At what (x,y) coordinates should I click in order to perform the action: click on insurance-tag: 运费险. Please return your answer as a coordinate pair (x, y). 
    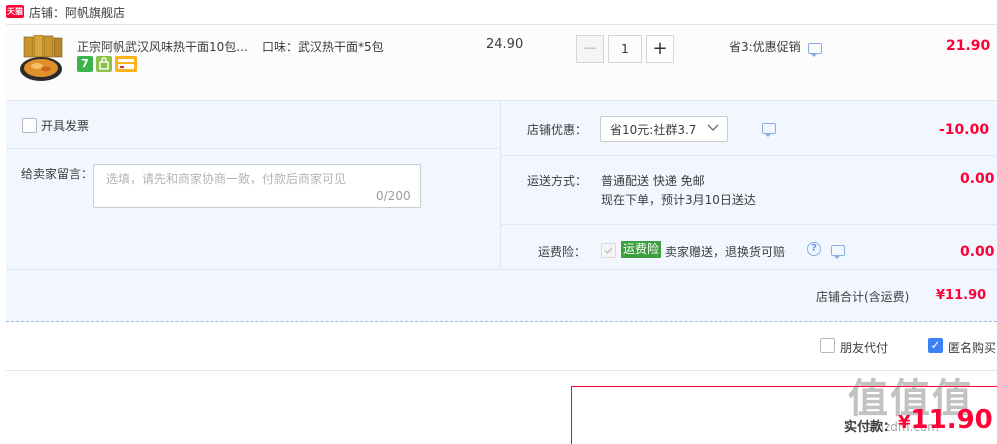
    Looking at the image, I should click on (641, 249).